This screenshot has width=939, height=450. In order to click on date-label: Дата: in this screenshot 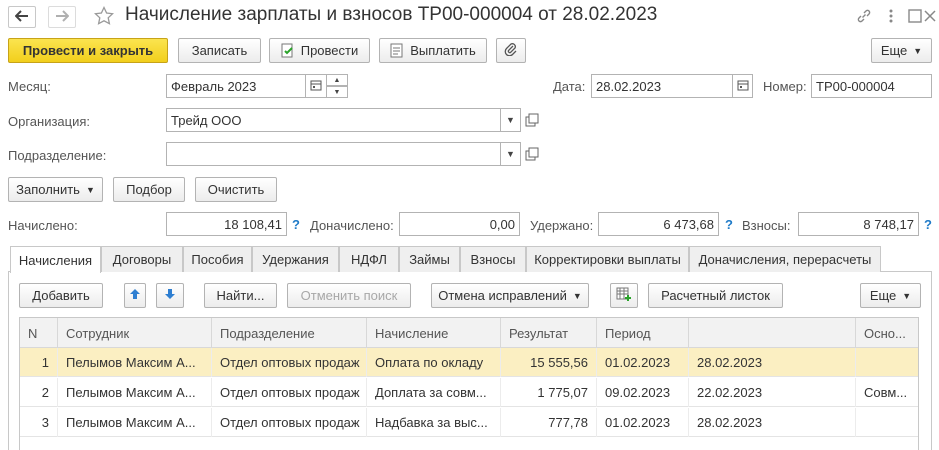, I will do `click(569, 86)`.